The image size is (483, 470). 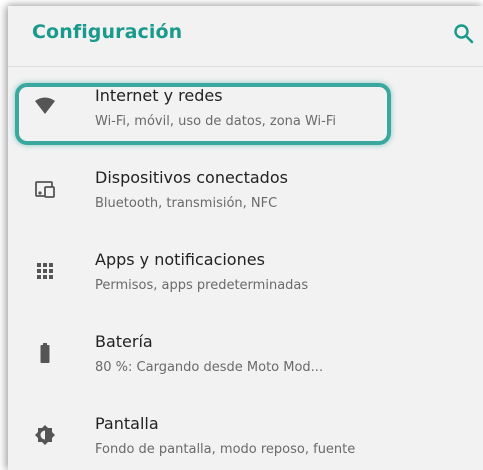 I want to click on search-button, so click(x=464, y=34).